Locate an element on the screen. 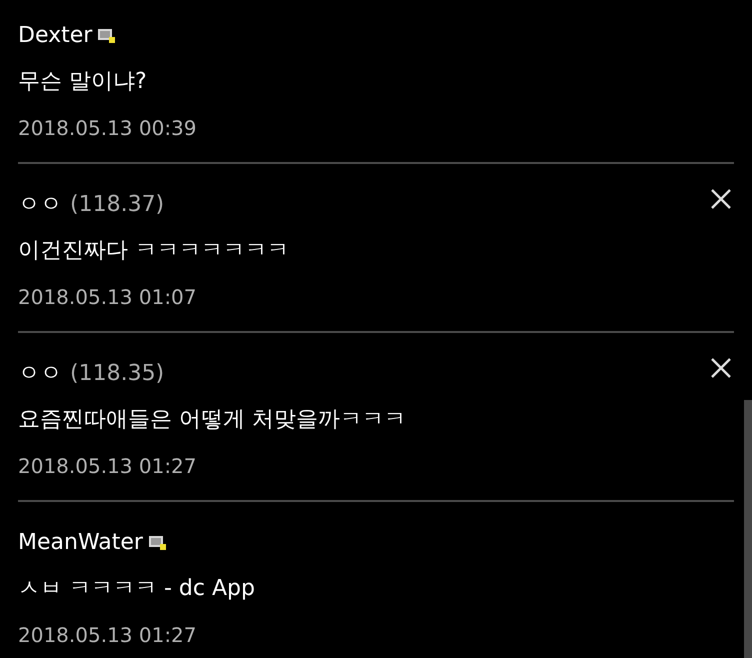 The height and width of the screenshot is (658, 752). ip-address: (118.37) is located at coordinates (117, 204).